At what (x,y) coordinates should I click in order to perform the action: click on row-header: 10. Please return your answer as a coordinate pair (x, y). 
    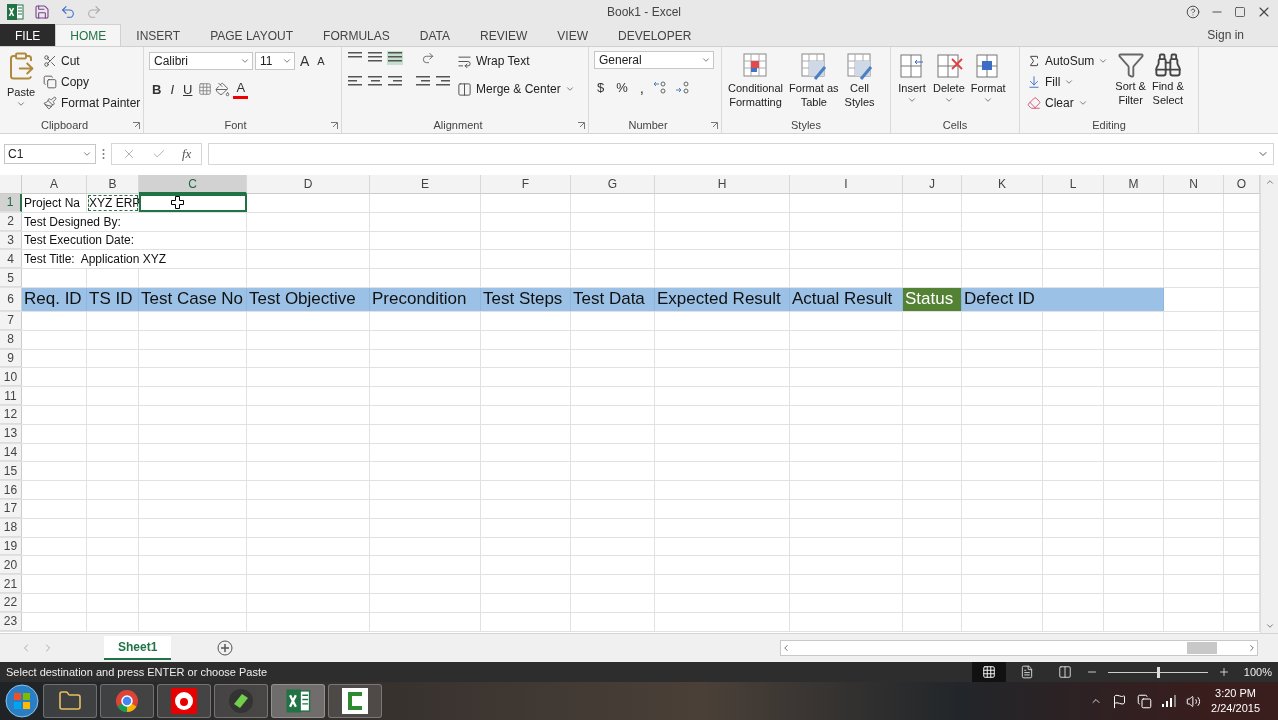
    Looking at the image, I should click on (11, 377).